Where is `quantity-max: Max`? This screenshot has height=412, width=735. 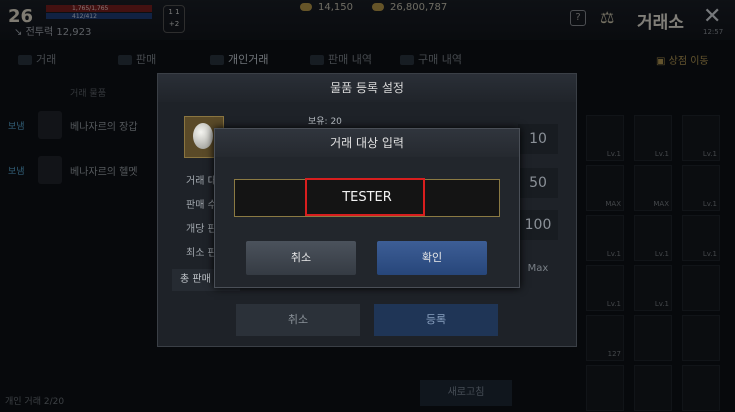 quantity-max: Max is located at coordinates (538, 269).